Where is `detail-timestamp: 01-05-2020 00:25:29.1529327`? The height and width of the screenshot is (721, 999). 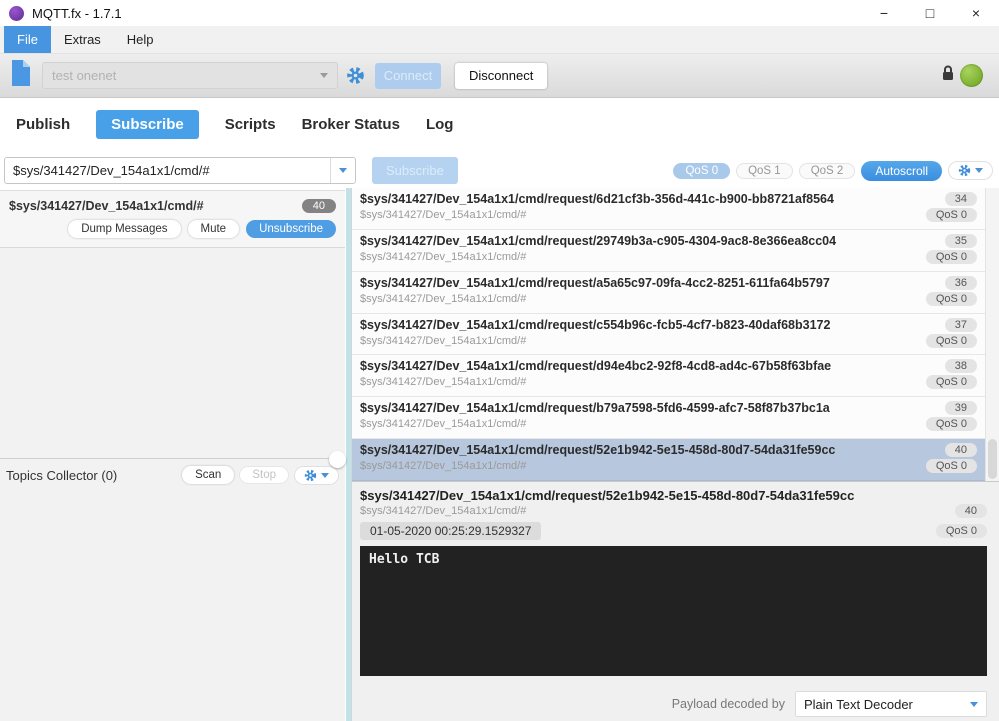 detail-timestamp: 01-05-2020 00:25:29.1529327 is located at coordinates (451, 531).